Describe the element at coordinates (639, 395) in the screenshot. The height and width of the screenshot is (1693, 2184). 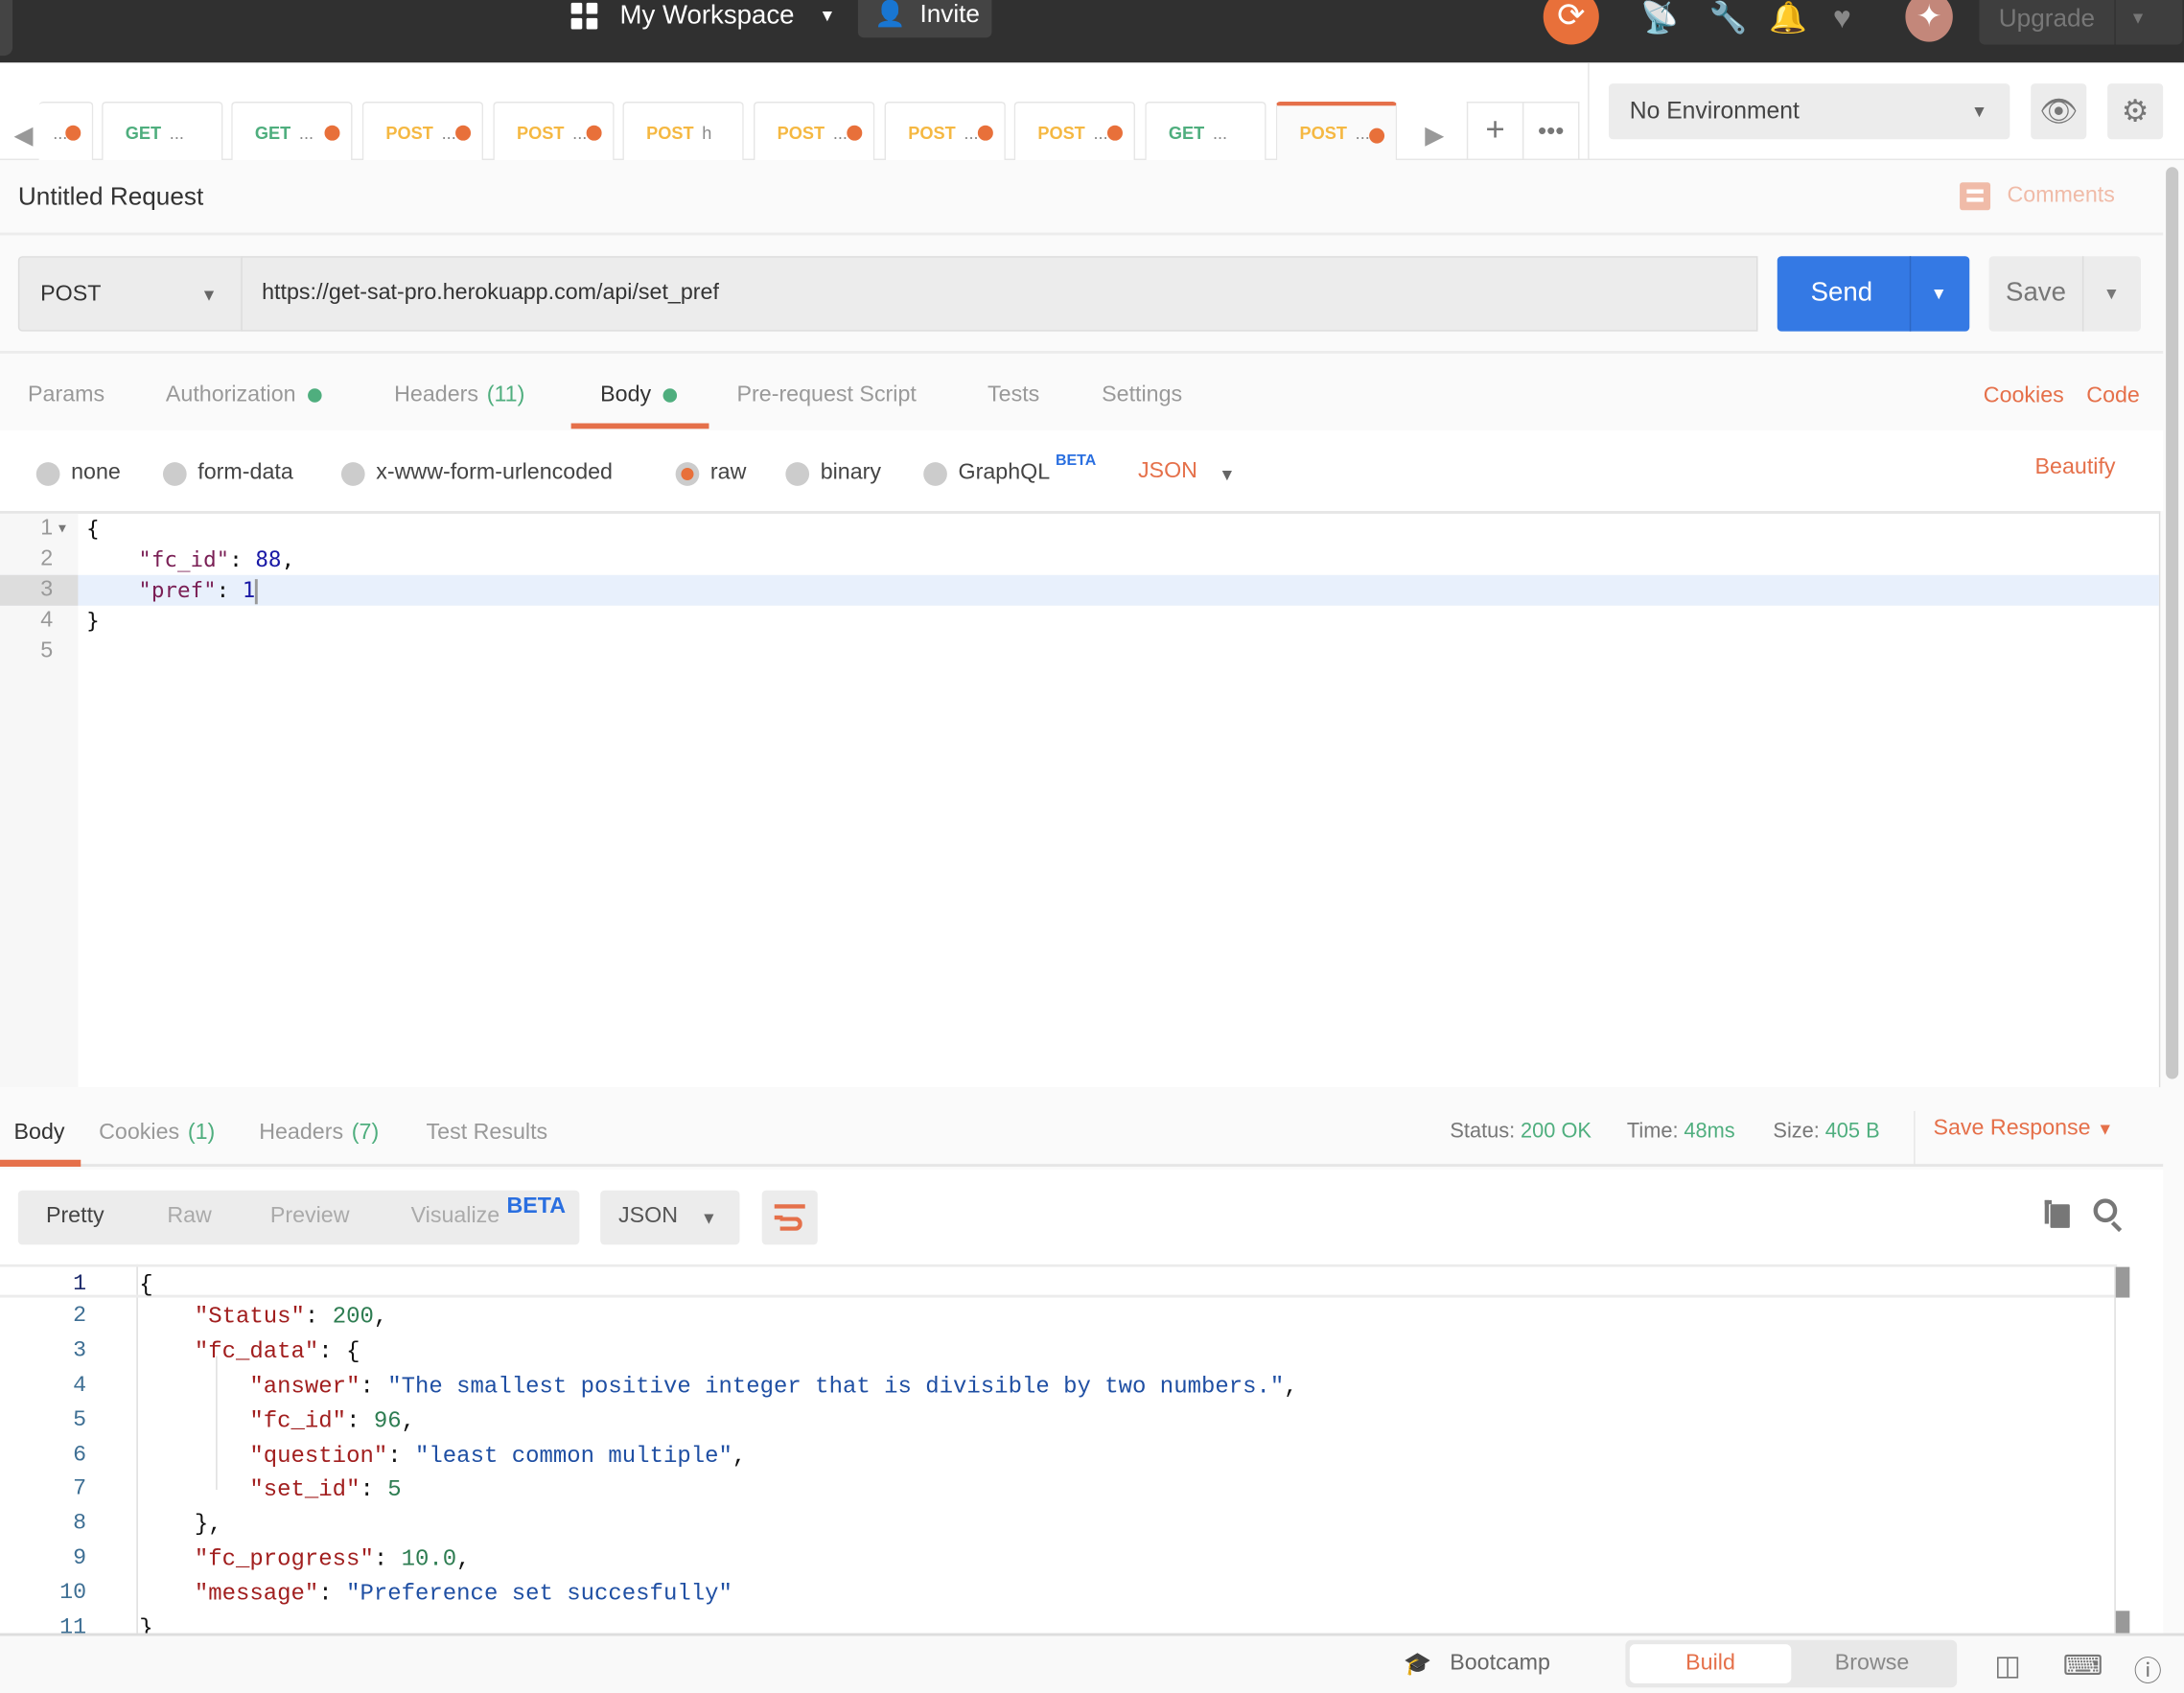
I see `tab-body: Body` at that location.